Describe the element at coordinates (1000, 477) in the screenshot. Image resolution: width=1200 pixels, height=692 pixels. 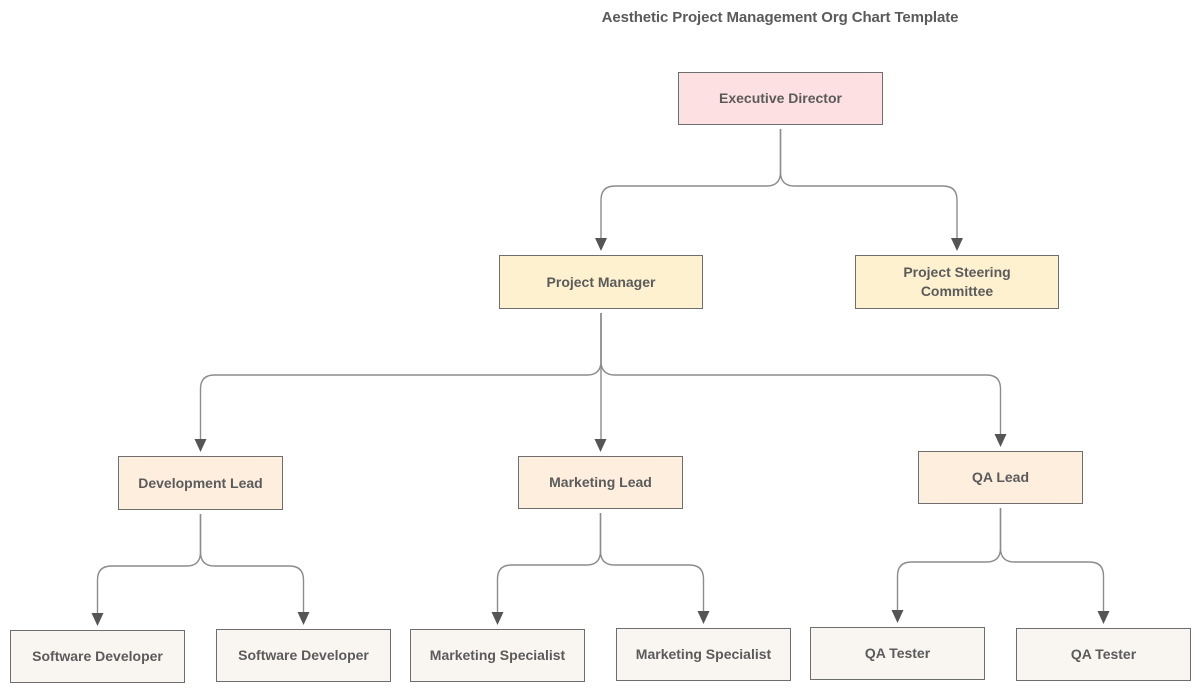
I see `node-qa-lead: QA Lead` at that location.